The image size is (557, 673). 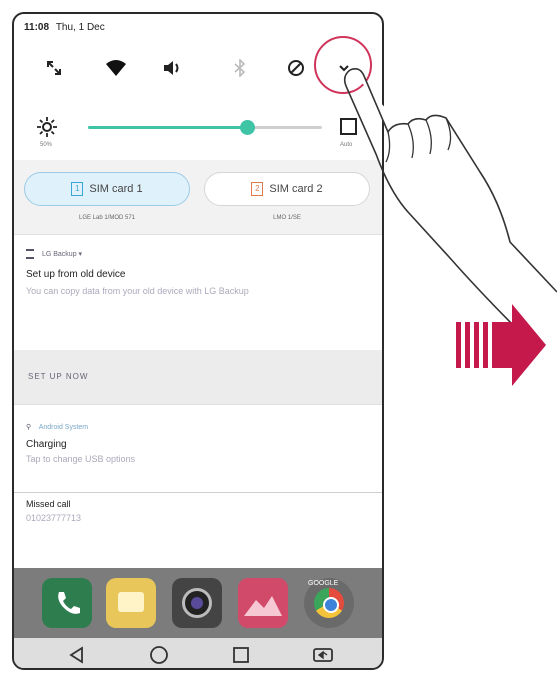 I want to click on notification-body: Tap to change USB options, so click(x=81, y=459).